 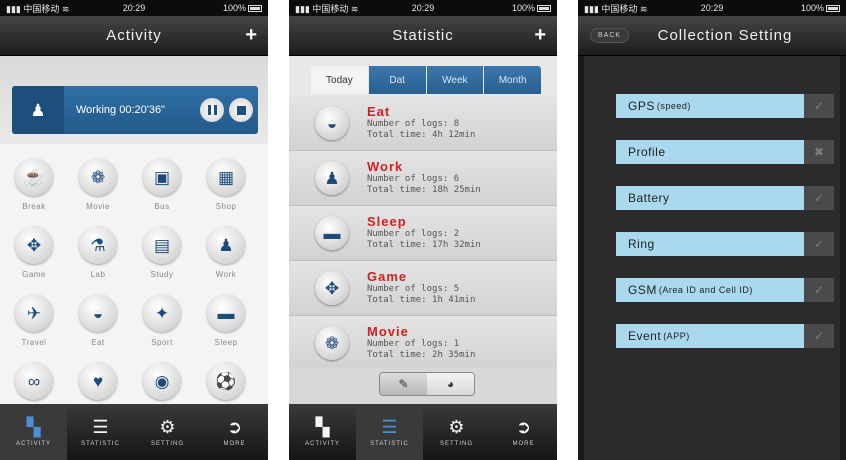 I want to click on stat-total-time: Total time: 17h 32min, so click(x=424, y=245).